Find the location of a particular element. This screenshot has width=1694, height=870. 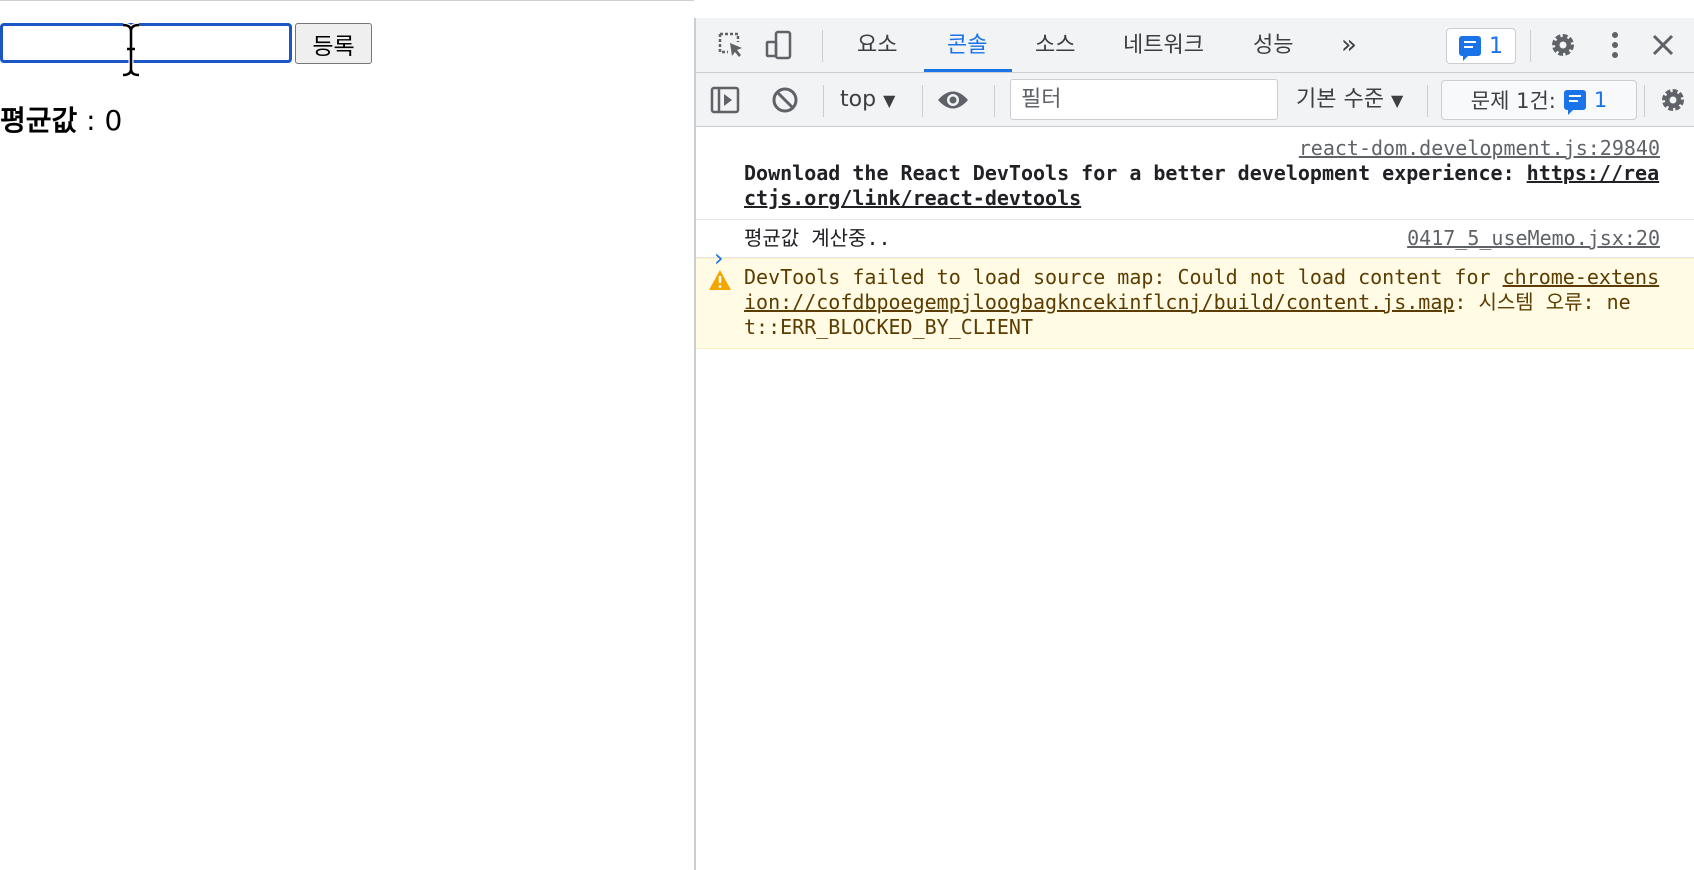

context-select: top ▼ is located at coordinates (867, 100).